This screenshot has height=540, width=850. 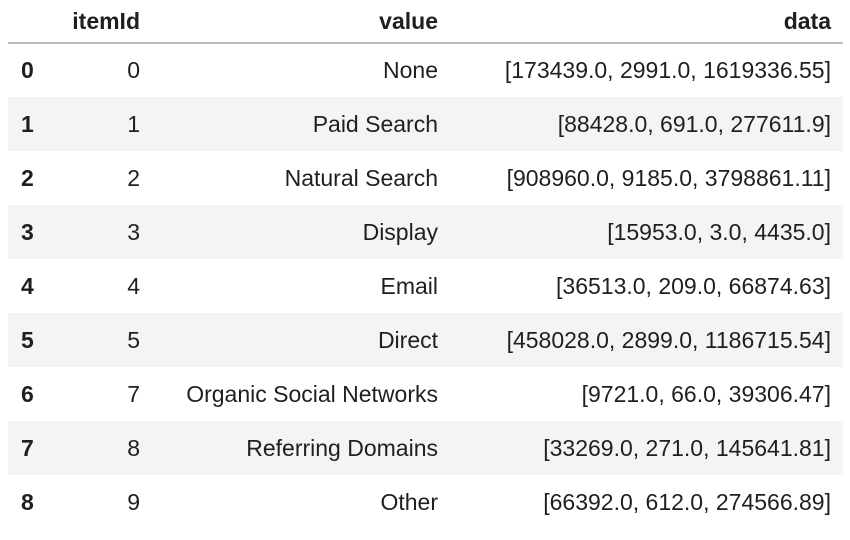 What do you see at coordinates (133, 393) in the screenshot?
I see `cell-itemid: 7` at bounding box center [133, 393].